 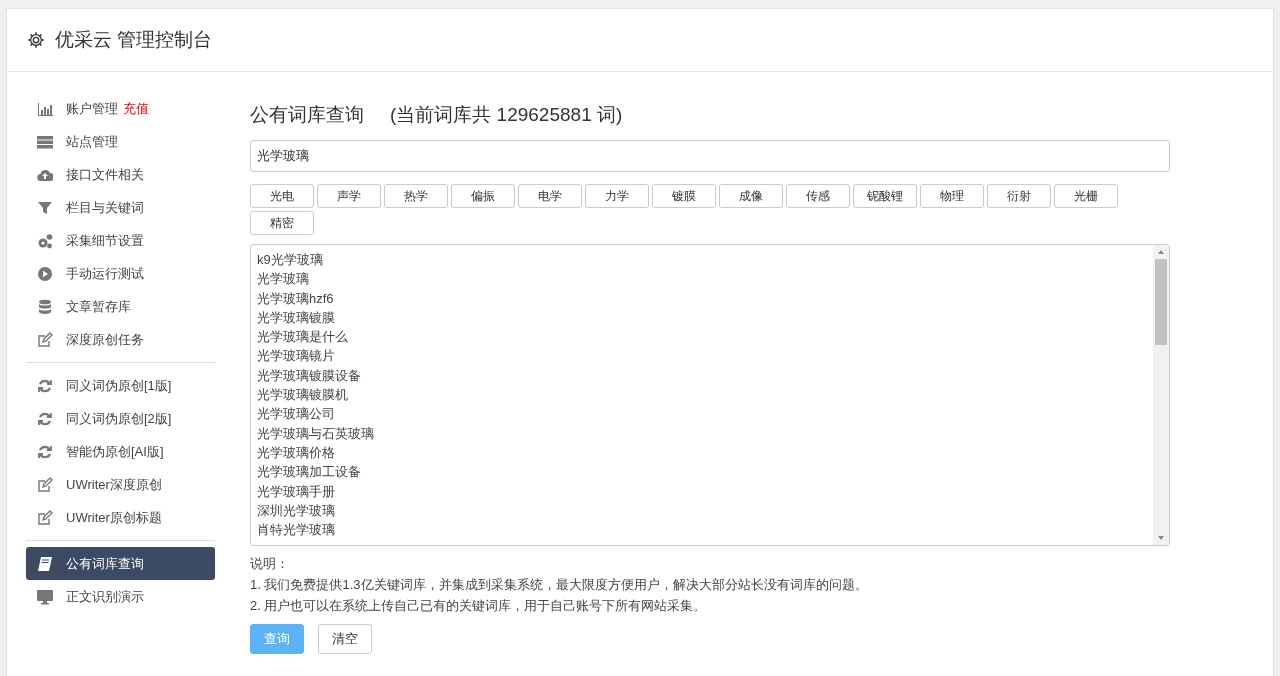 What do you see at coordinates (316, 433) in the screenshot?
I see `result-line: 光学玻璃与石英玻璃` at bounding box center [316, 433].